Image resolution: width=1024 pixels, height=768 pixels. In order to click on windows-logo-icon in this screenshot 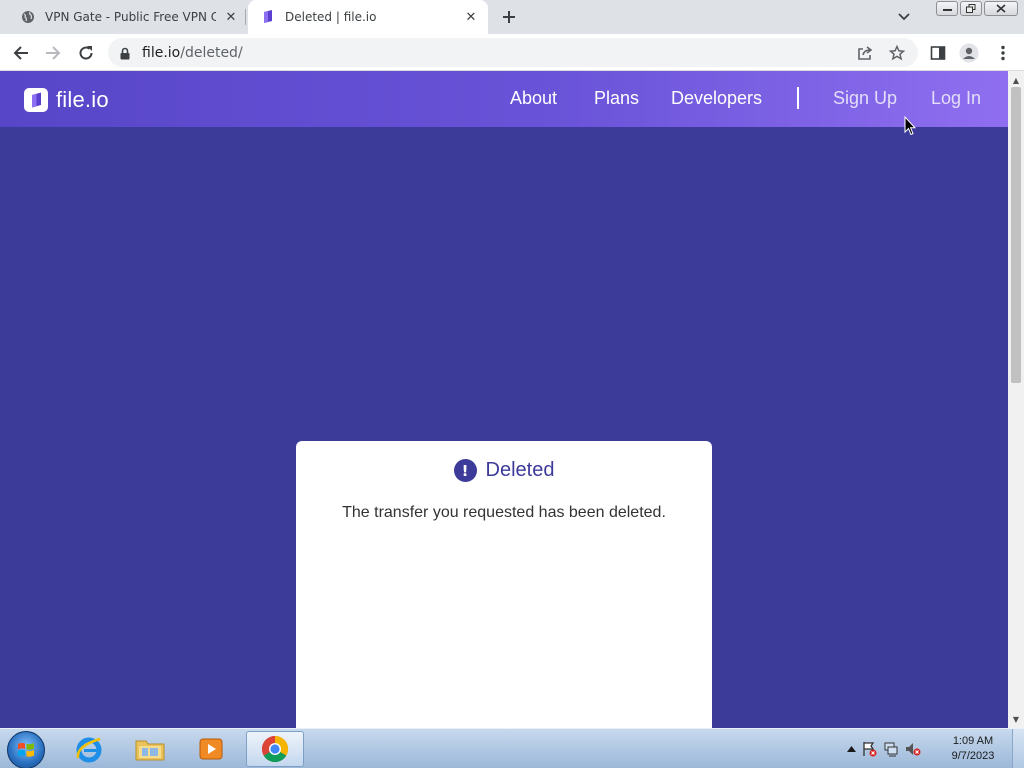, I will do `click(26, 749)`.